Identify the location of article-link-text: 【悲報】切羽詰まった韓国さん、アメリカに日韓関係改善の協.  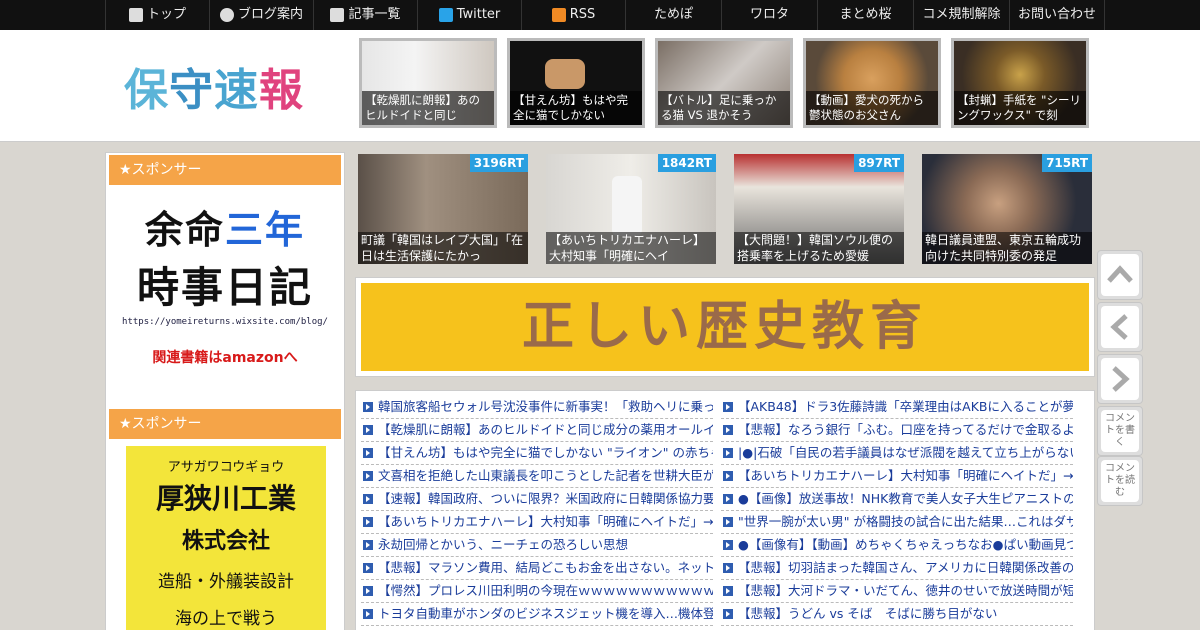
(905, 567).